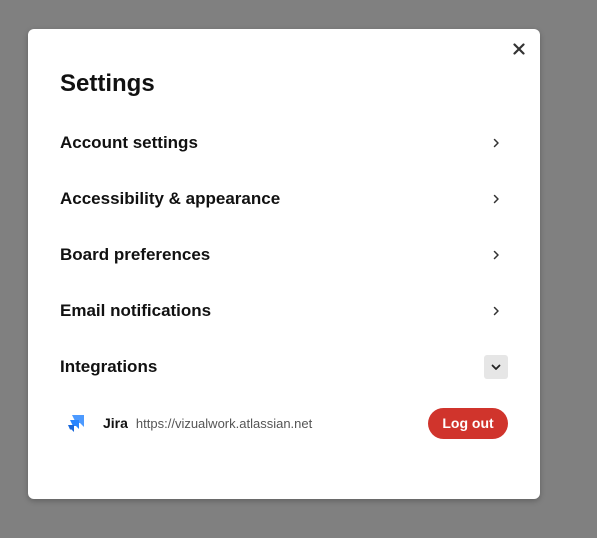 This screenshot has height=538, width=597. I want to click on menu-item-label: Board preferences, so click(135, 254).